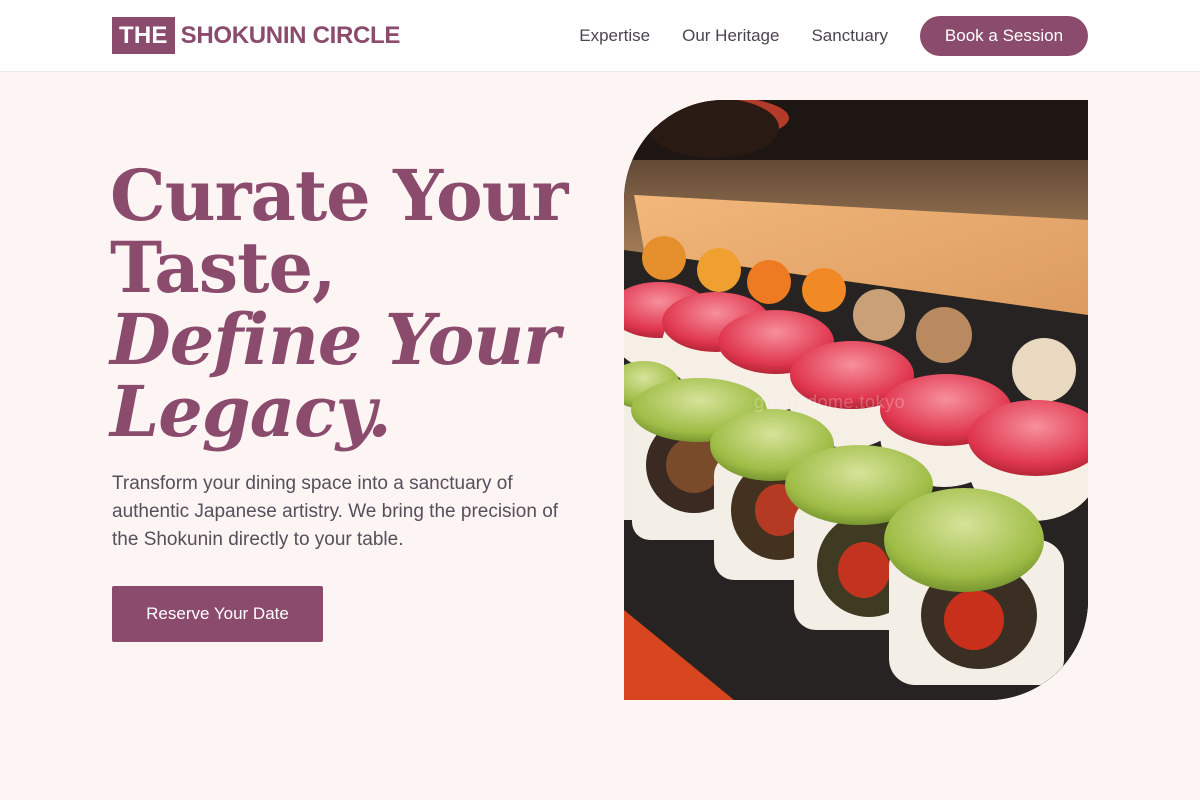 This screenshot has height=800, width=1200. What do you see at coordinates (335, 339) in the screenshot?
I see `hero-title-italic-line-1: Define Your` at bounding box center [335, 339].